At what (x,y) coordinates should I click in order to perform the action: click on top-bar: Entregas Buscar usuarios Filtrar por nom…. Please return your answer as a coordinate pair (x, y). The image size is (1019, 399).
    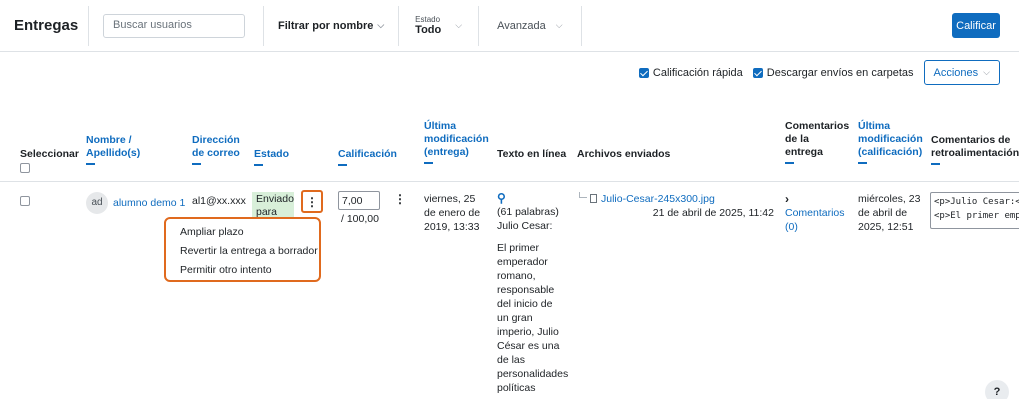
    Looking at the image, I should click on (509, 26).